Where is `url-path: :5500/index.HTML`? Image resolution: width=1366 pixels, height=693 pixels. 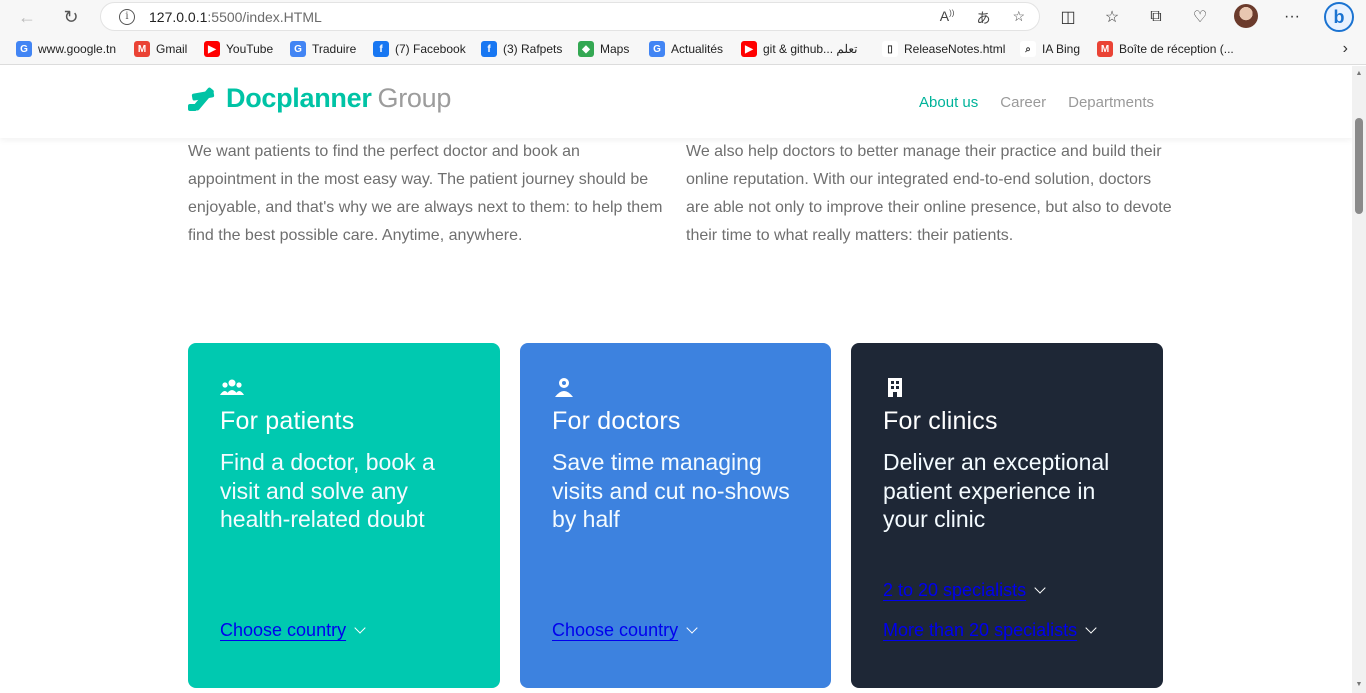
url-path: :5500/index.HTML is located at coordinates (264, 16).